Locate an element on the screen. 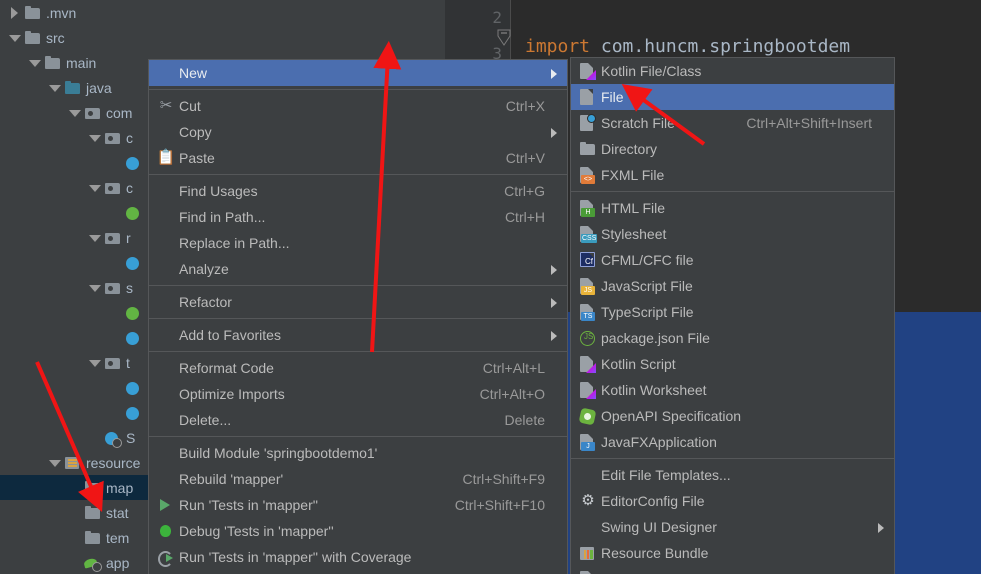 The width and height of the screenshot is (981, 574). chevron-right-icon is located at coordinates (14, 12).